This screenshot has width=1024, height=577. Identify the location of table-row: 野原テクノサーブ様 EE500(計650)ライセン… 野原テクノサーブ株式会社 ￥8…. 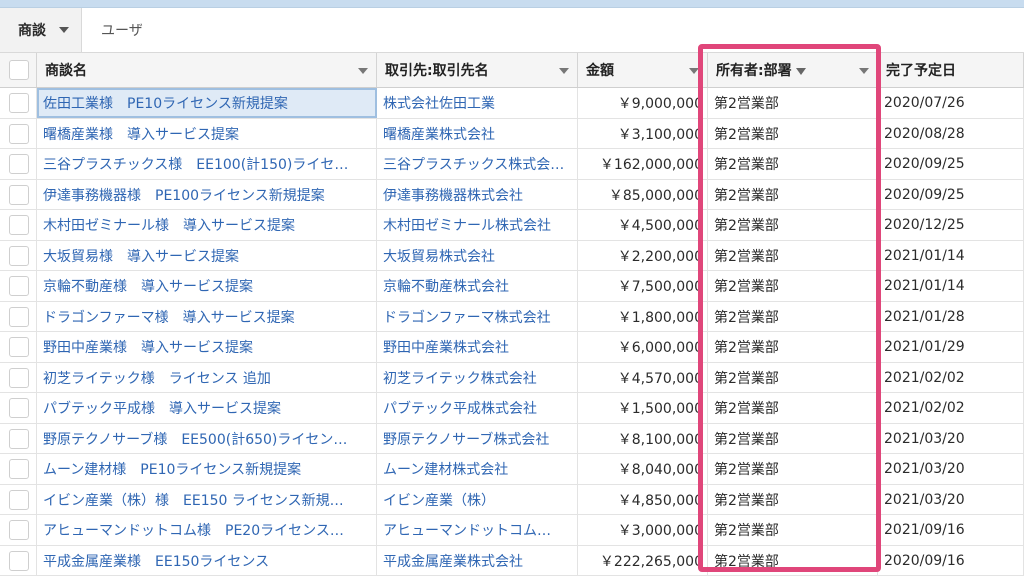
(512, 438).